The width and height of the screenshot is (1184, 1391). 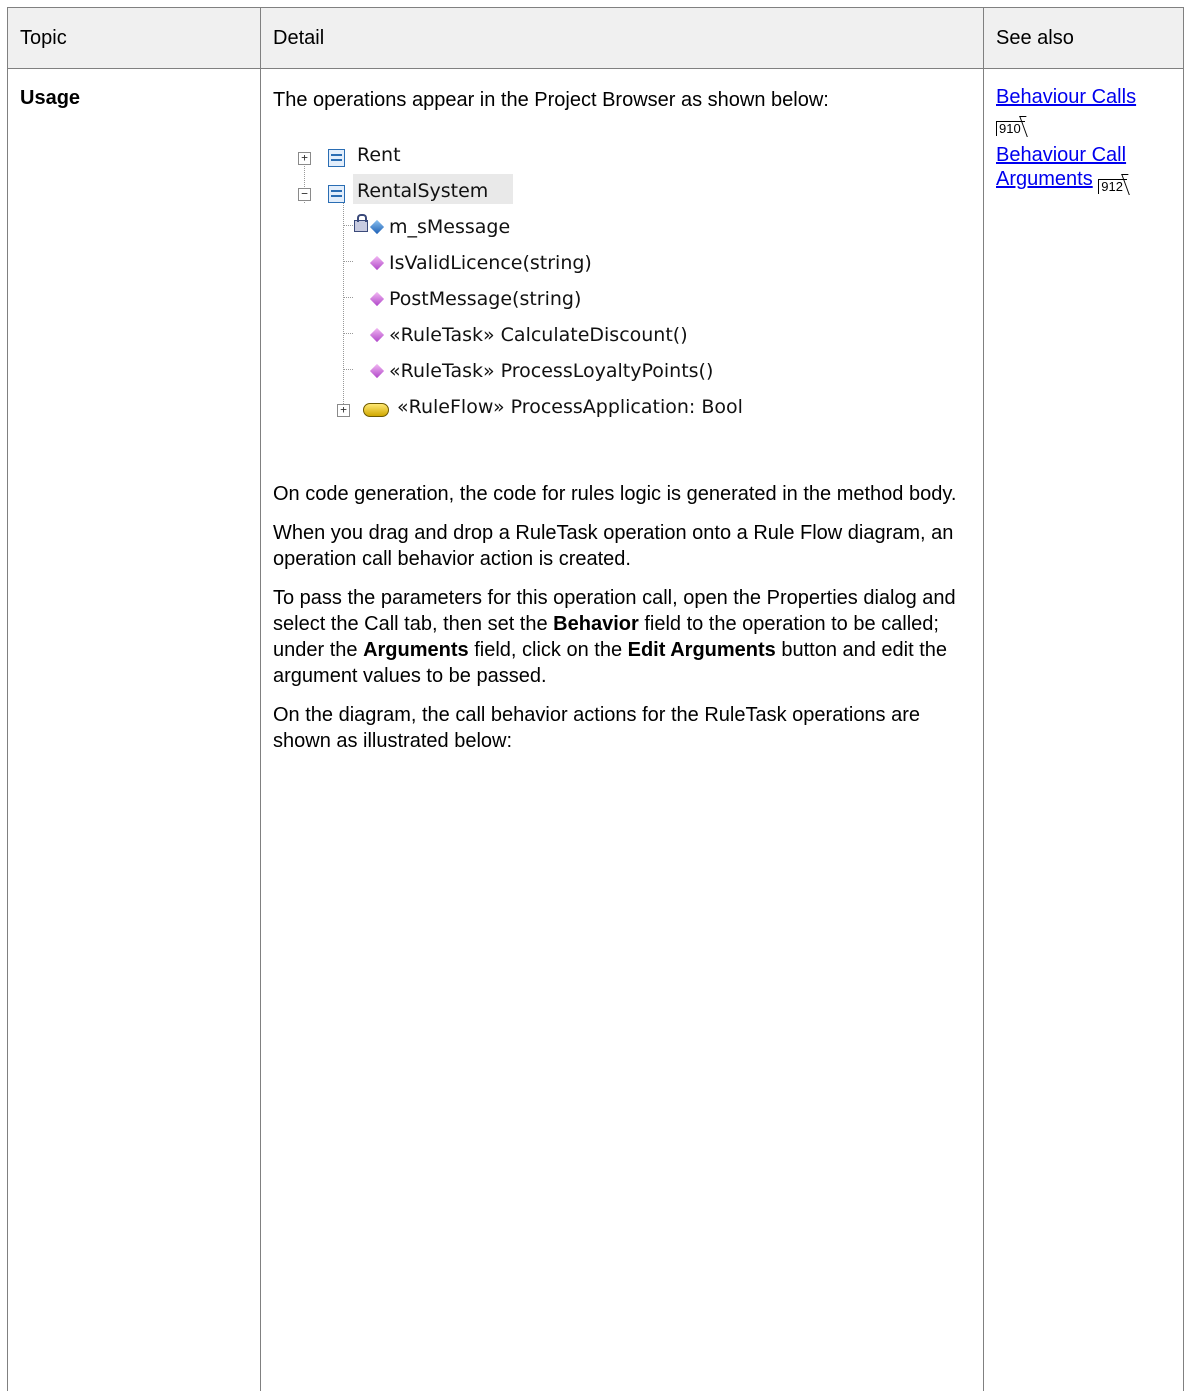 I want to click on see-also-item: Behaviour Call Arguments 912, so click(x=1085, y=168).